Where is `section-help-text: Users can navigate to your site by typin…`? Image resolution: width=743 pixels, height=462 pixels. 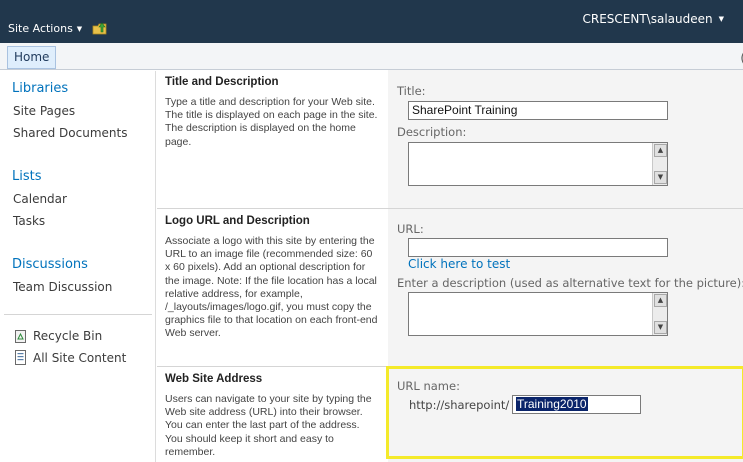
section-help-text: Users can navigate to your site by typin… is located at coordinates (268, 425).